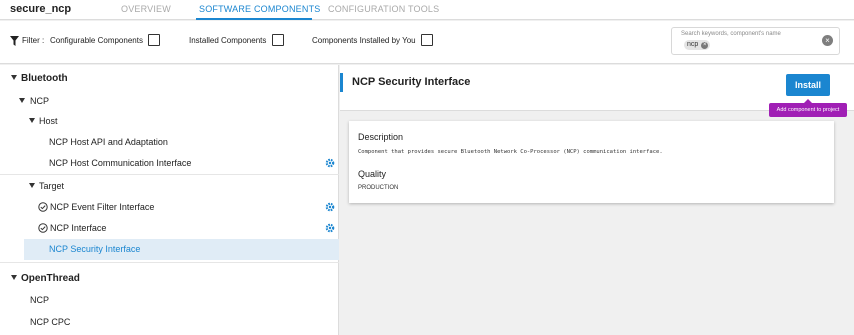 The image size is (854, 335). I want to click on tree-item-label: Target, so click(52, 186).